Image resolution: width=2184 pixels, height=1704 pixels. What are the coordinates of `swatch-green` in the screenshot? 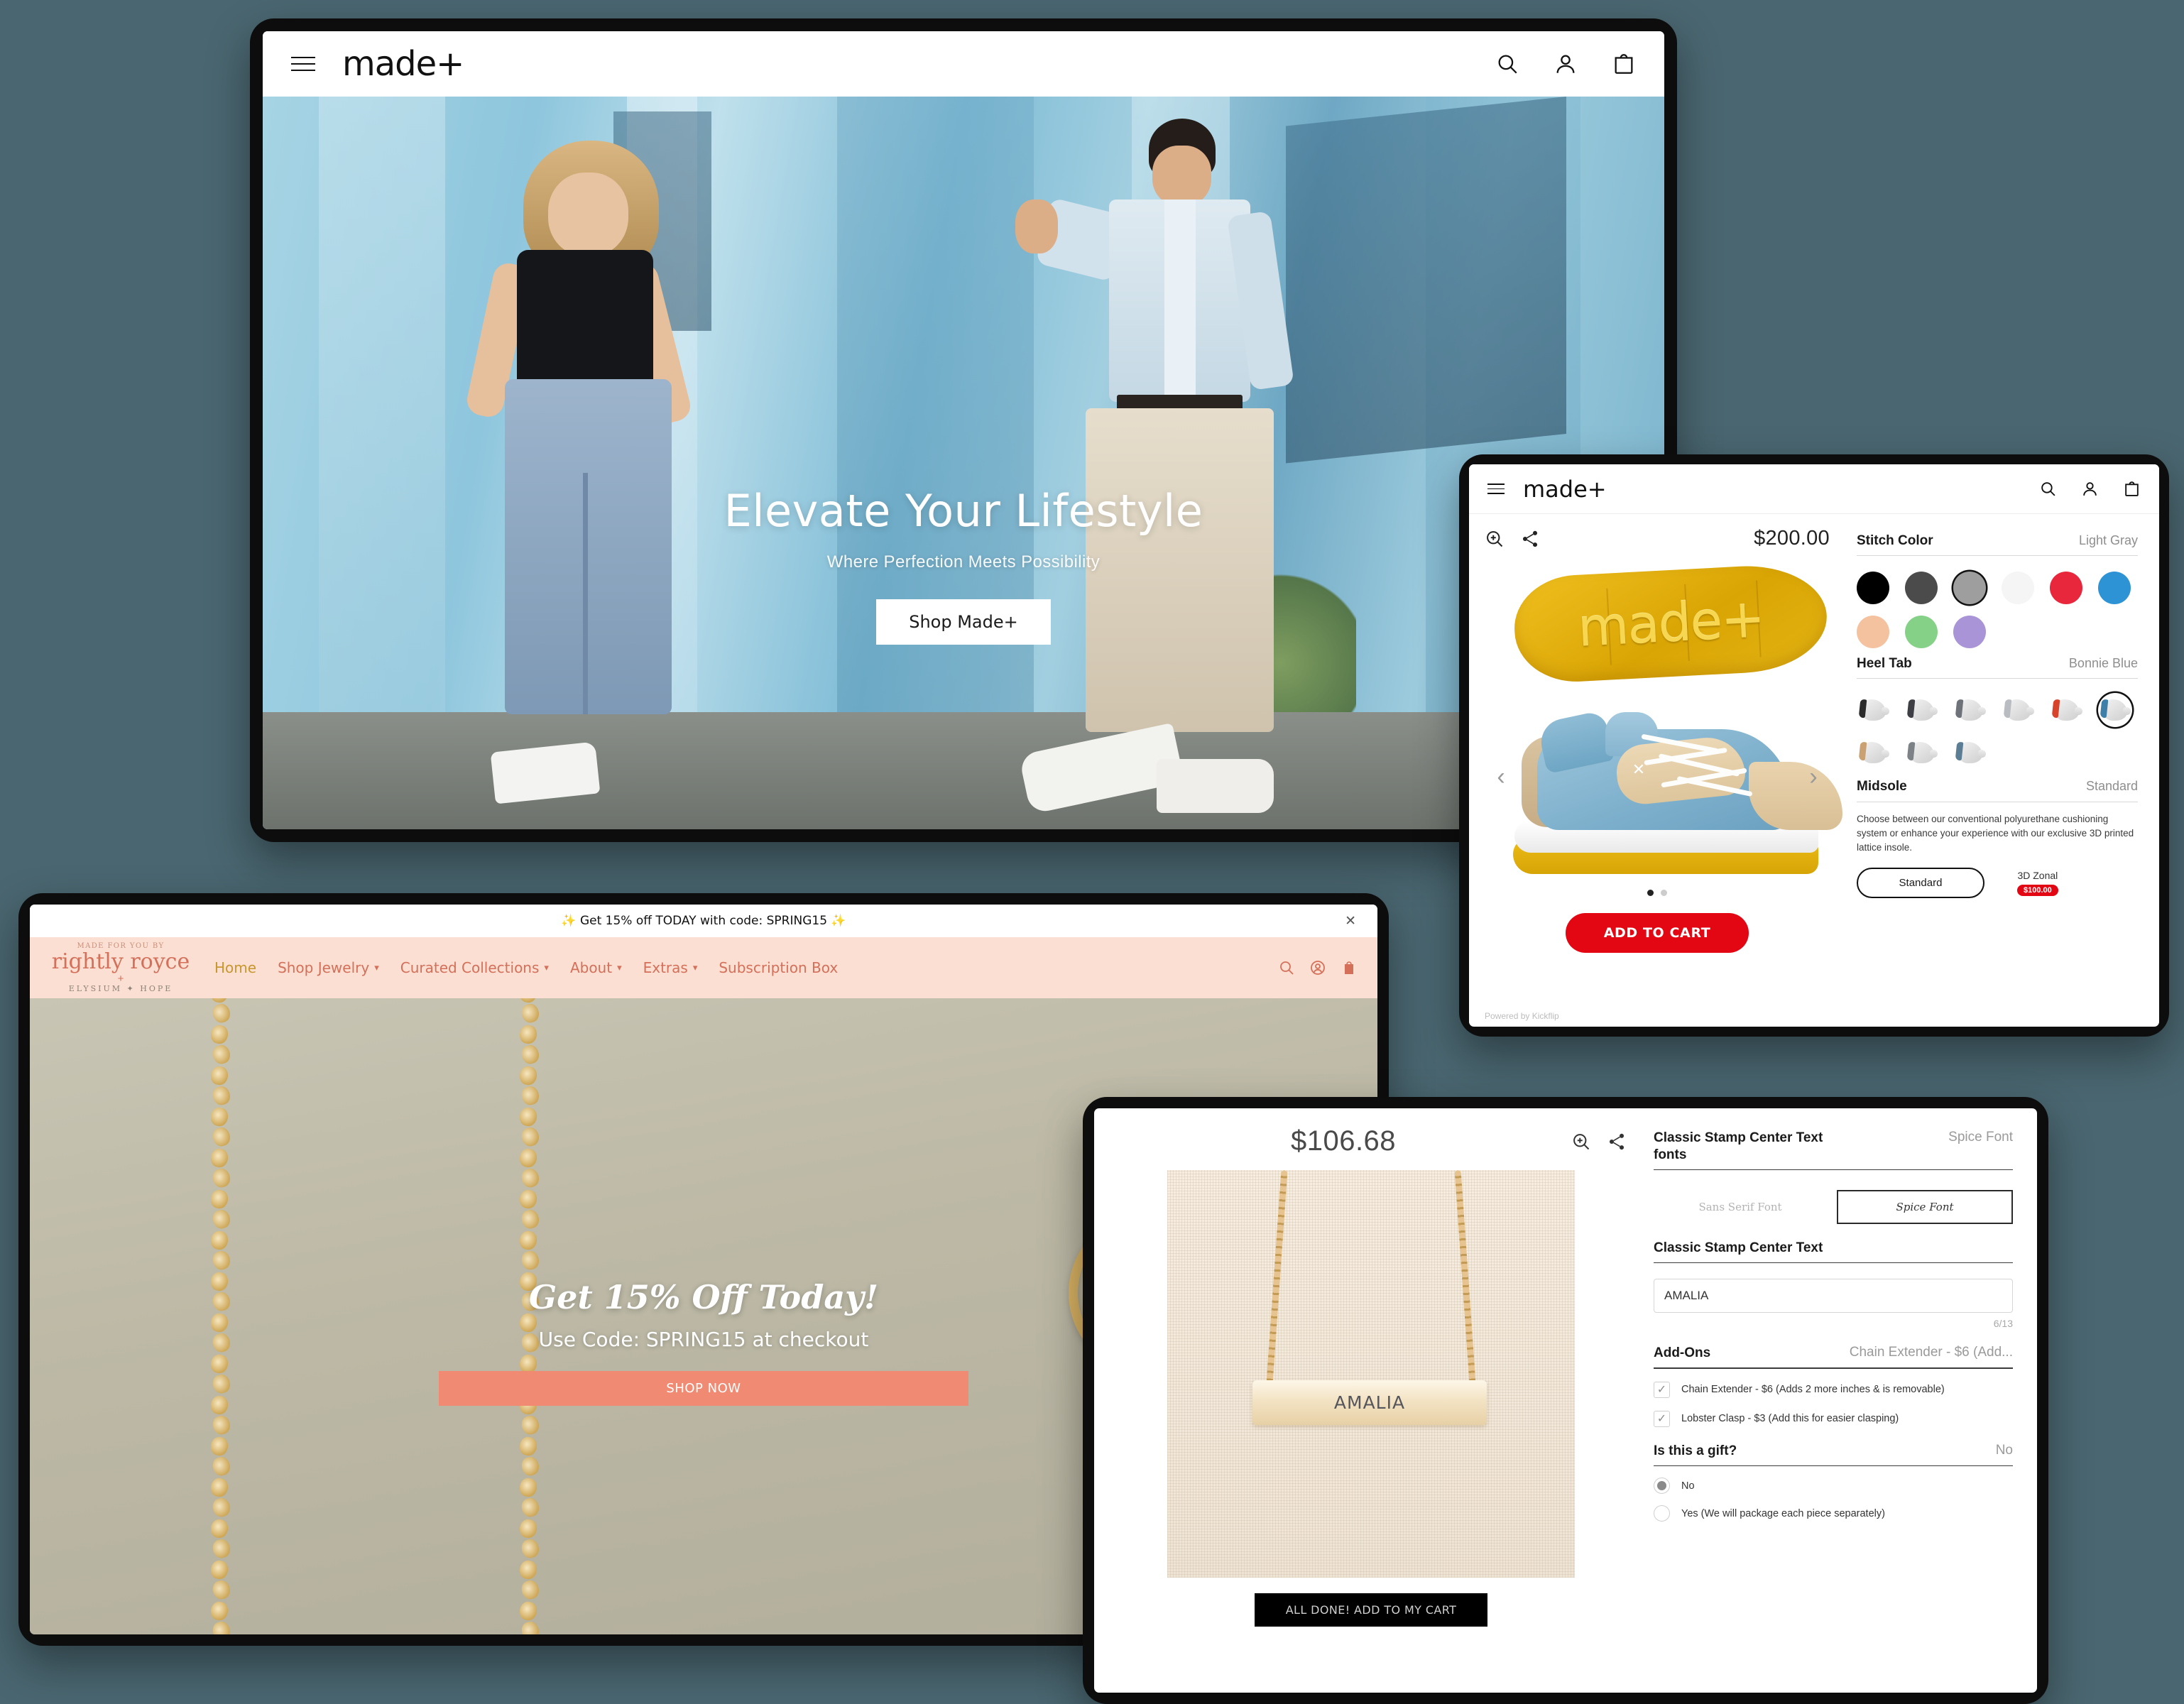 It's located at (1922, 632).